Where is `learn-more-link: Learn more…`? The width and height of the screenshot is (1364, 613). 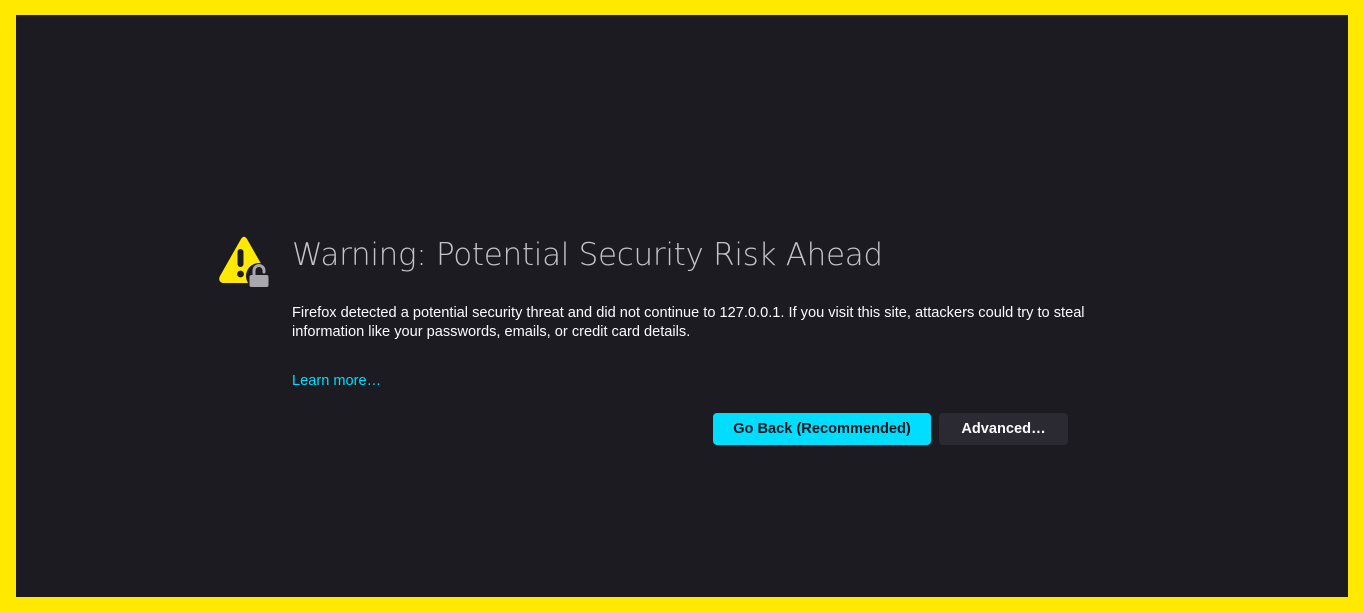 learn-more-link: Learn more… is located at coordinates (336, 381).